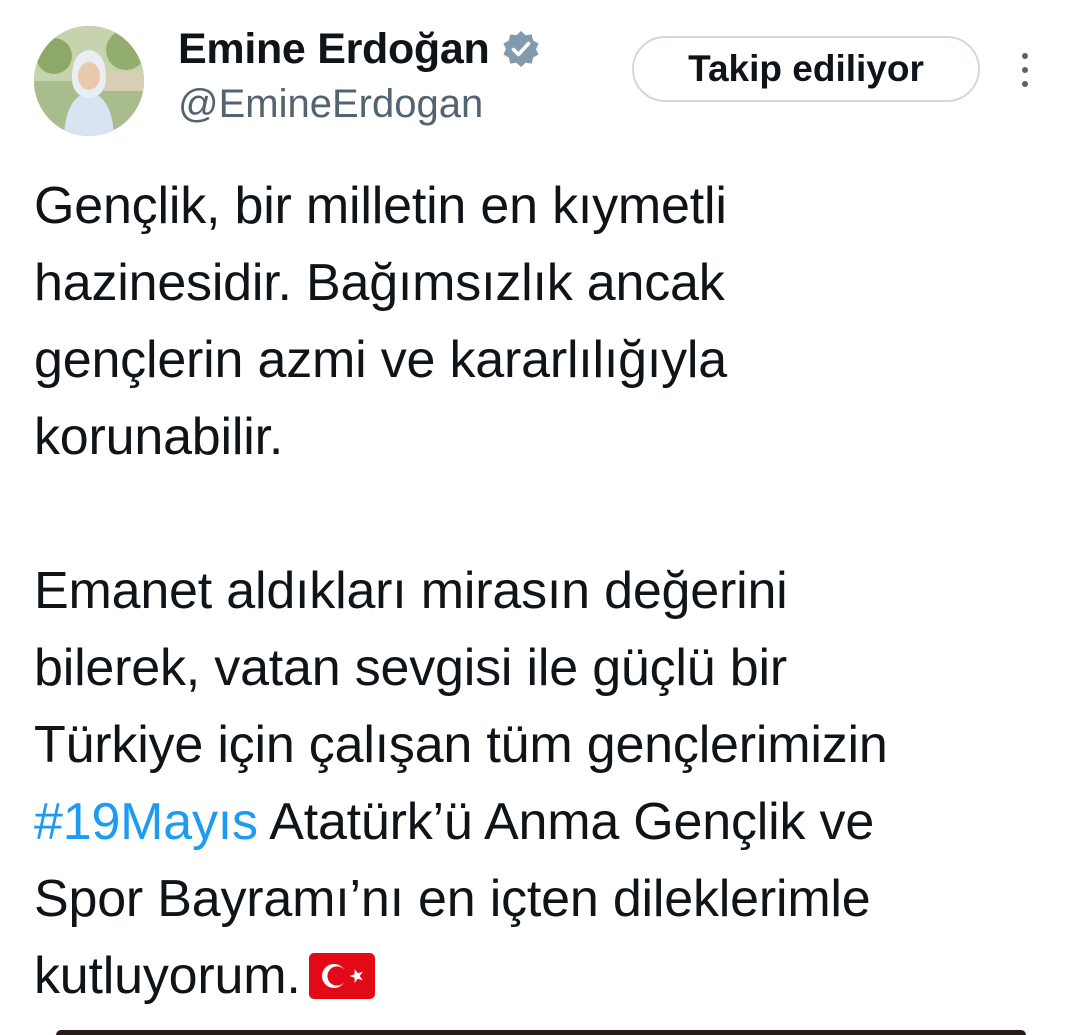 The width and height of the screenshot is (1080, 1035). What do you see at coordinates (452, 899) in the screenshot?
I see `text-line: Spor Bayramı’nı en içten dileklerimle` at bounding box center [452, 899].